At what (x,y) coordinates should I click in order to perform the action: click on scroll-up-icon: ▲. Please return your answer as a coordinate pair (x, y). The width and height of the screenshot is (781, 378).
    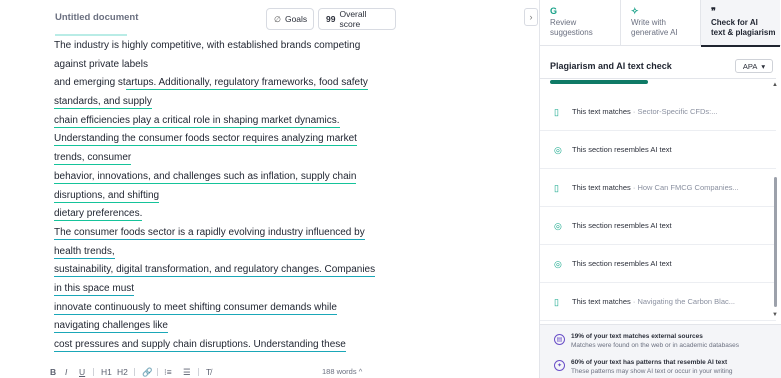
    Looking at the image, I should click on (775, 85).